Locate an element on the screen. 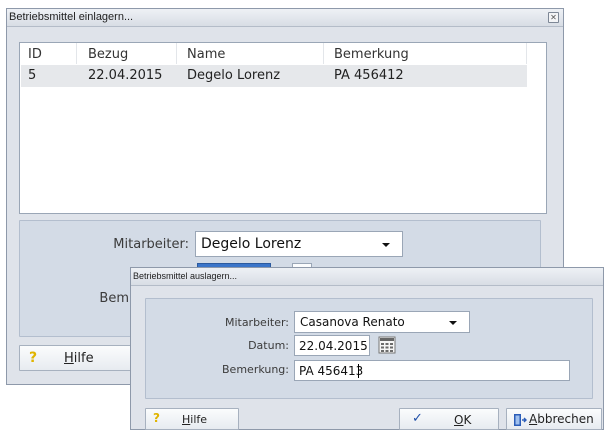 This screenshot has height=430, width=605. ok-button: ✓ OK is located at coordinates (449, 419).